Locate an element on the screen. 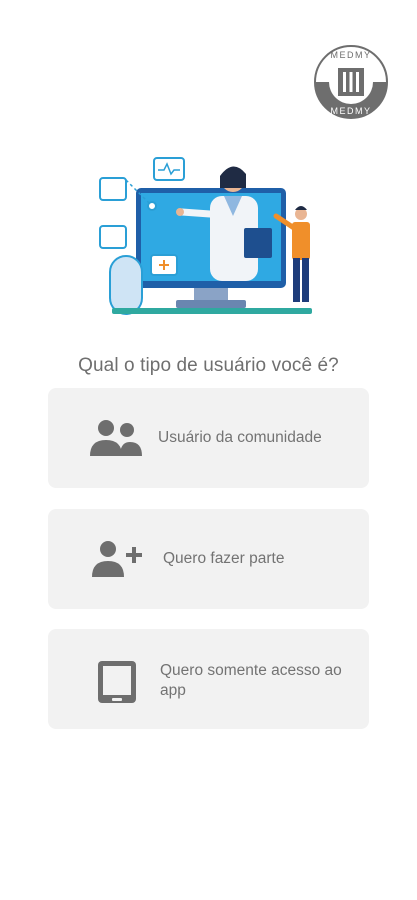  medmy-logo: MEDMY MEDMY is located at coordinates (351, 82).